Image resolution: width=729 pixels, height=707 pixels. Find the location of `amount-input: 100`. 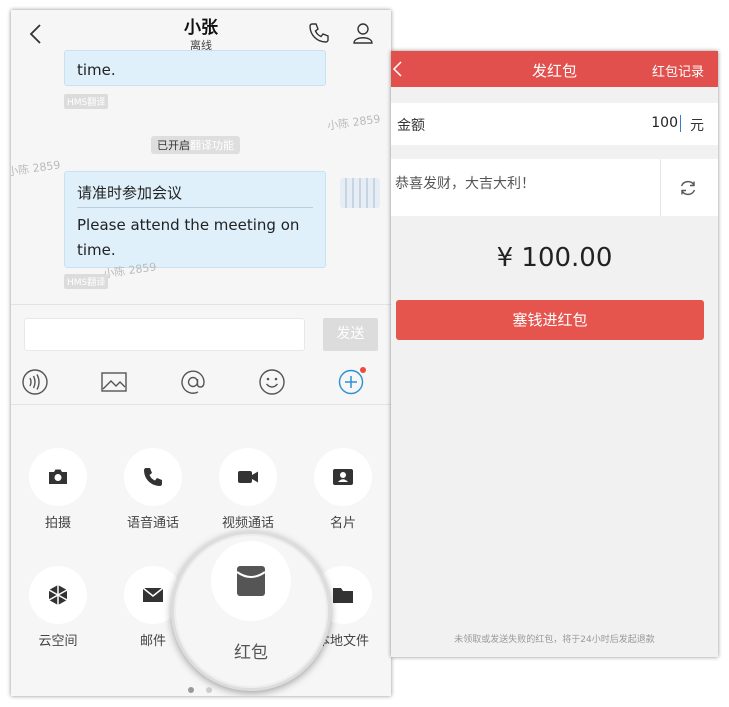

amount-input: 100 is located at coordinates (664, 123).